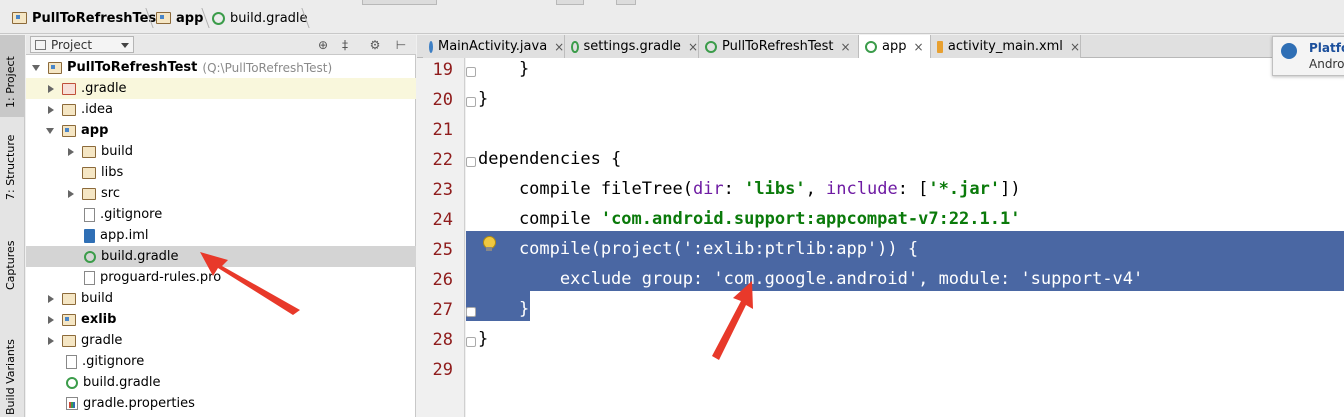  Describe the element at coordinates (585, 189) in the screenshot. I see `code-token: compile fileTree(` at that location.